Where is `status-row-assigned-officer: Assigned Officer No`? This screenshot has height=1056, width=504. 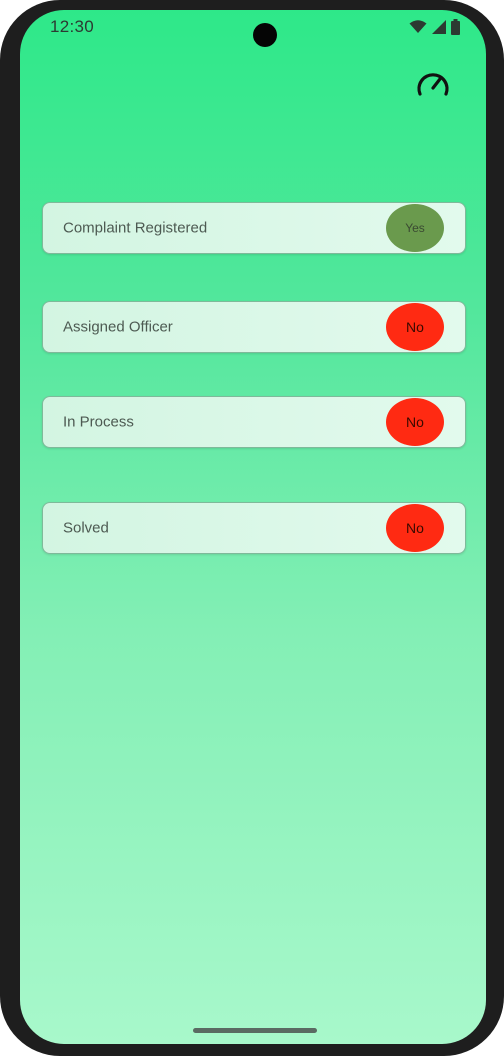
status-row-assigned-officer: Assigned Officer No is located at coordinates (254, 327).